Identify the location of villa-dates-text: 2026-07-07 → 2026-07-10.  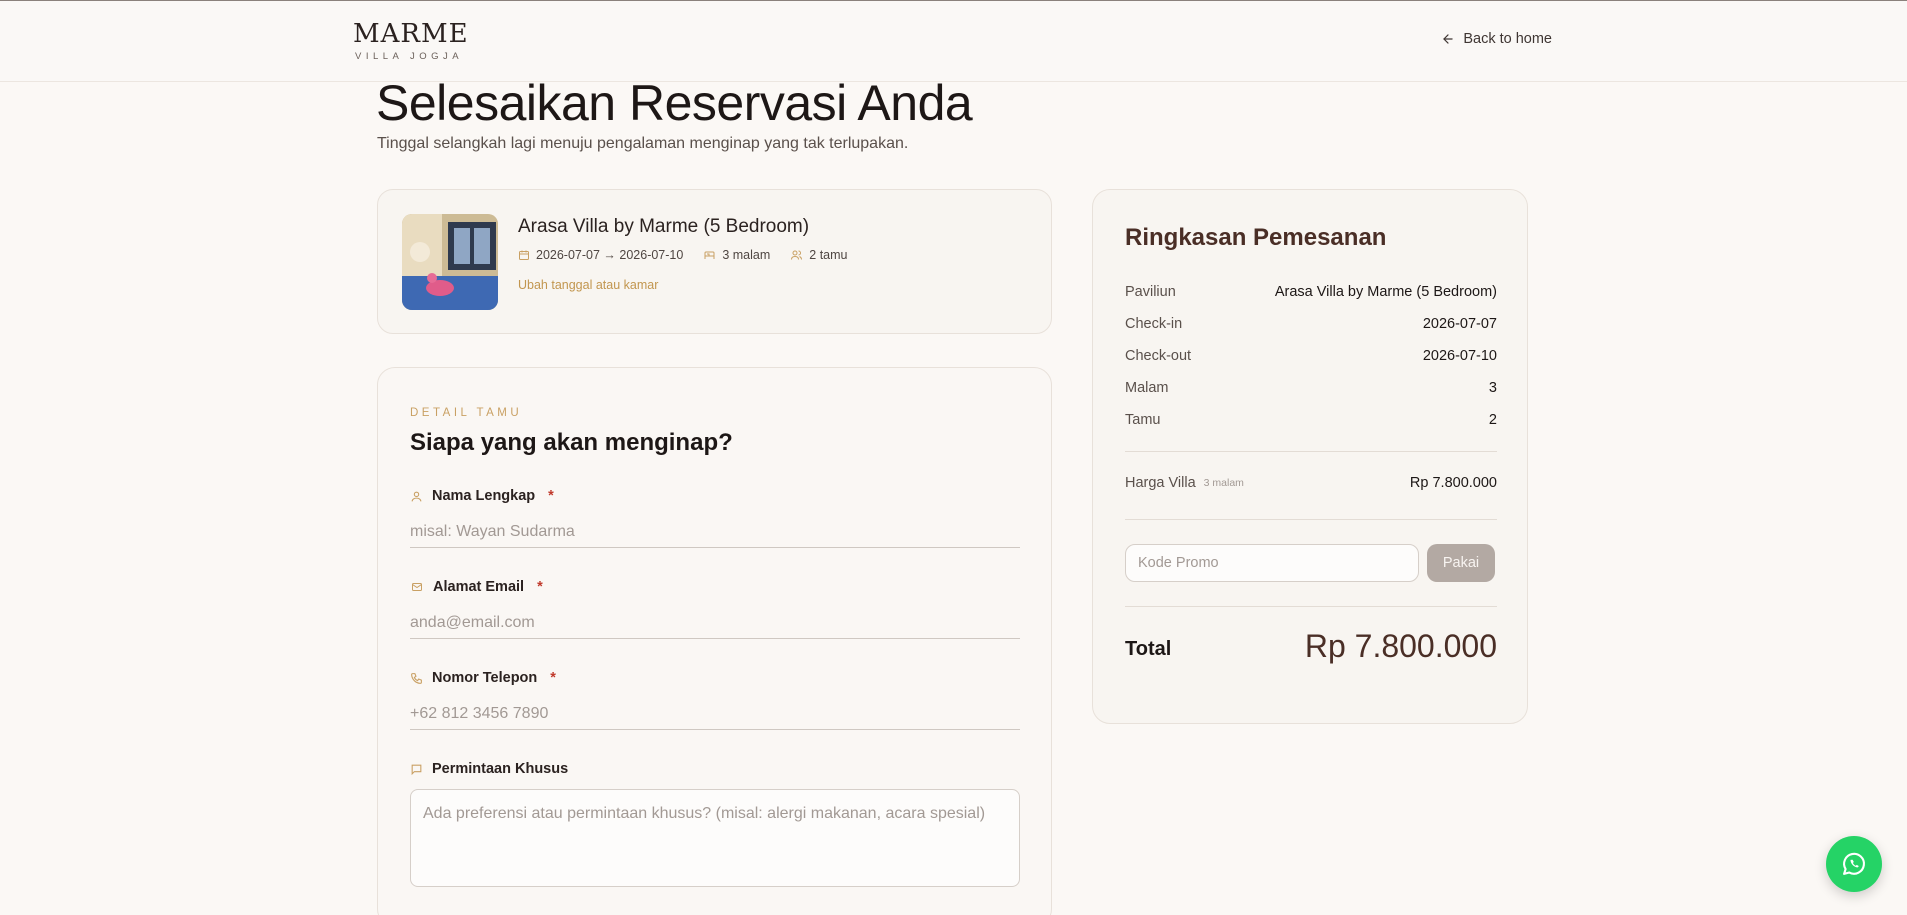
(610, 255).